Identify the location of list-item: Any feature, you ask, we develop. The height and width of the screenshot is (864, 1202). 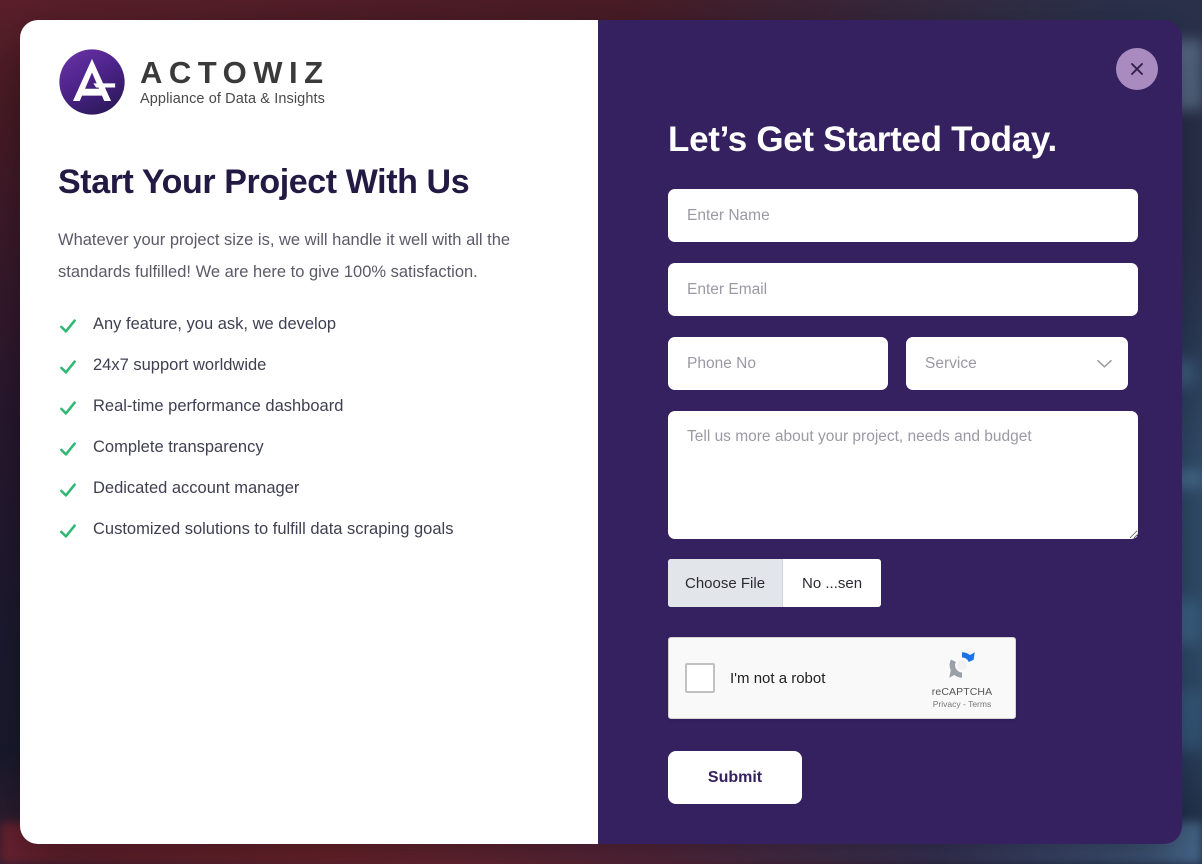
(309, 325).